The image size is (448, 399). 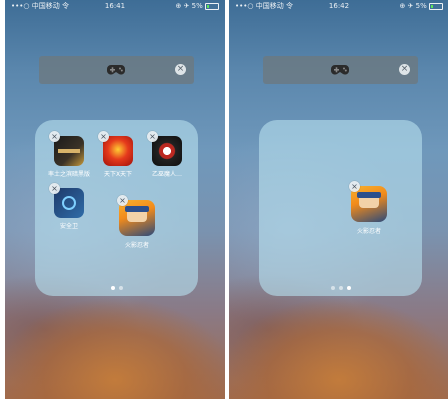 What do you see at coordinates (115, 6) in the screenshot?
I see `status-bar: •••○ 中国移动 令 16:41 ⊕ ✈ 5%` at bounding box center [115, 6].